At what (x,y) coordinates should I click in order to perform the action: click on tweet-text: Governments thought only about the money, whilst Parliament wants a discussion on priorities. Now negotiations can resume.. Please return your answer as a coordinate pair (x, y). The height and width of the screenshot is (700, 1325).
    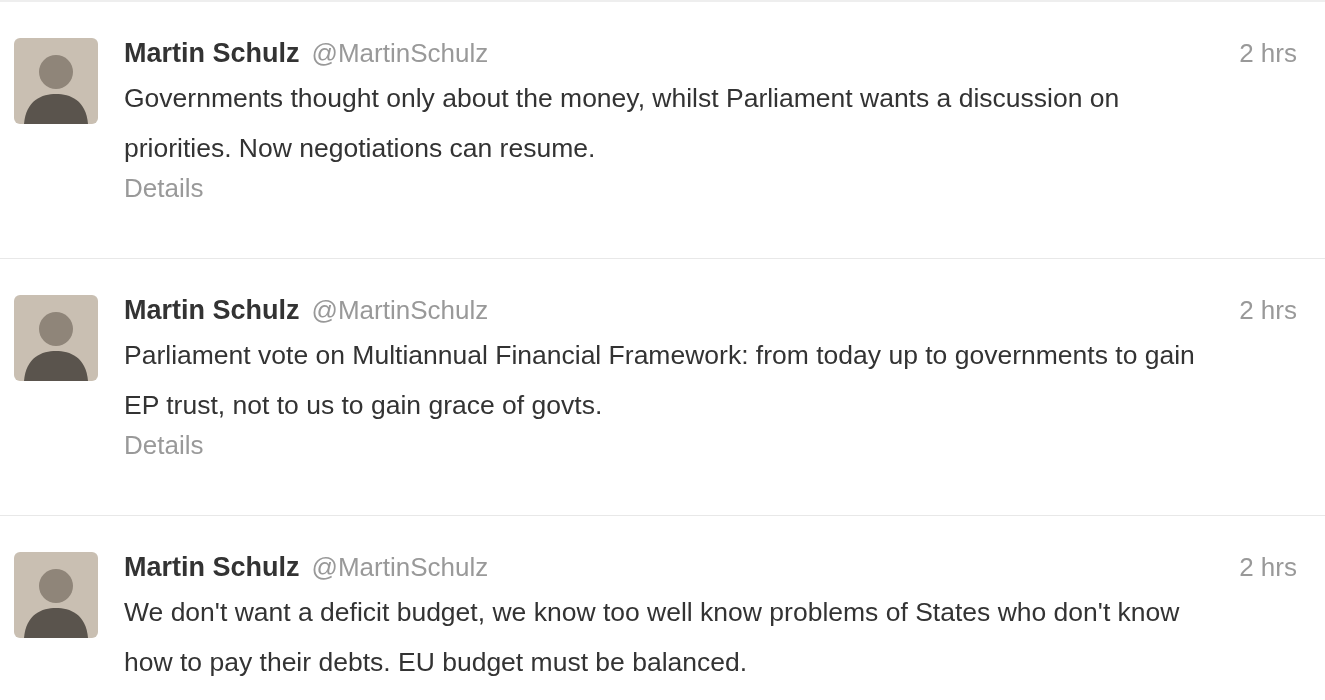
    Looking at the image, I should click on (622, 123).